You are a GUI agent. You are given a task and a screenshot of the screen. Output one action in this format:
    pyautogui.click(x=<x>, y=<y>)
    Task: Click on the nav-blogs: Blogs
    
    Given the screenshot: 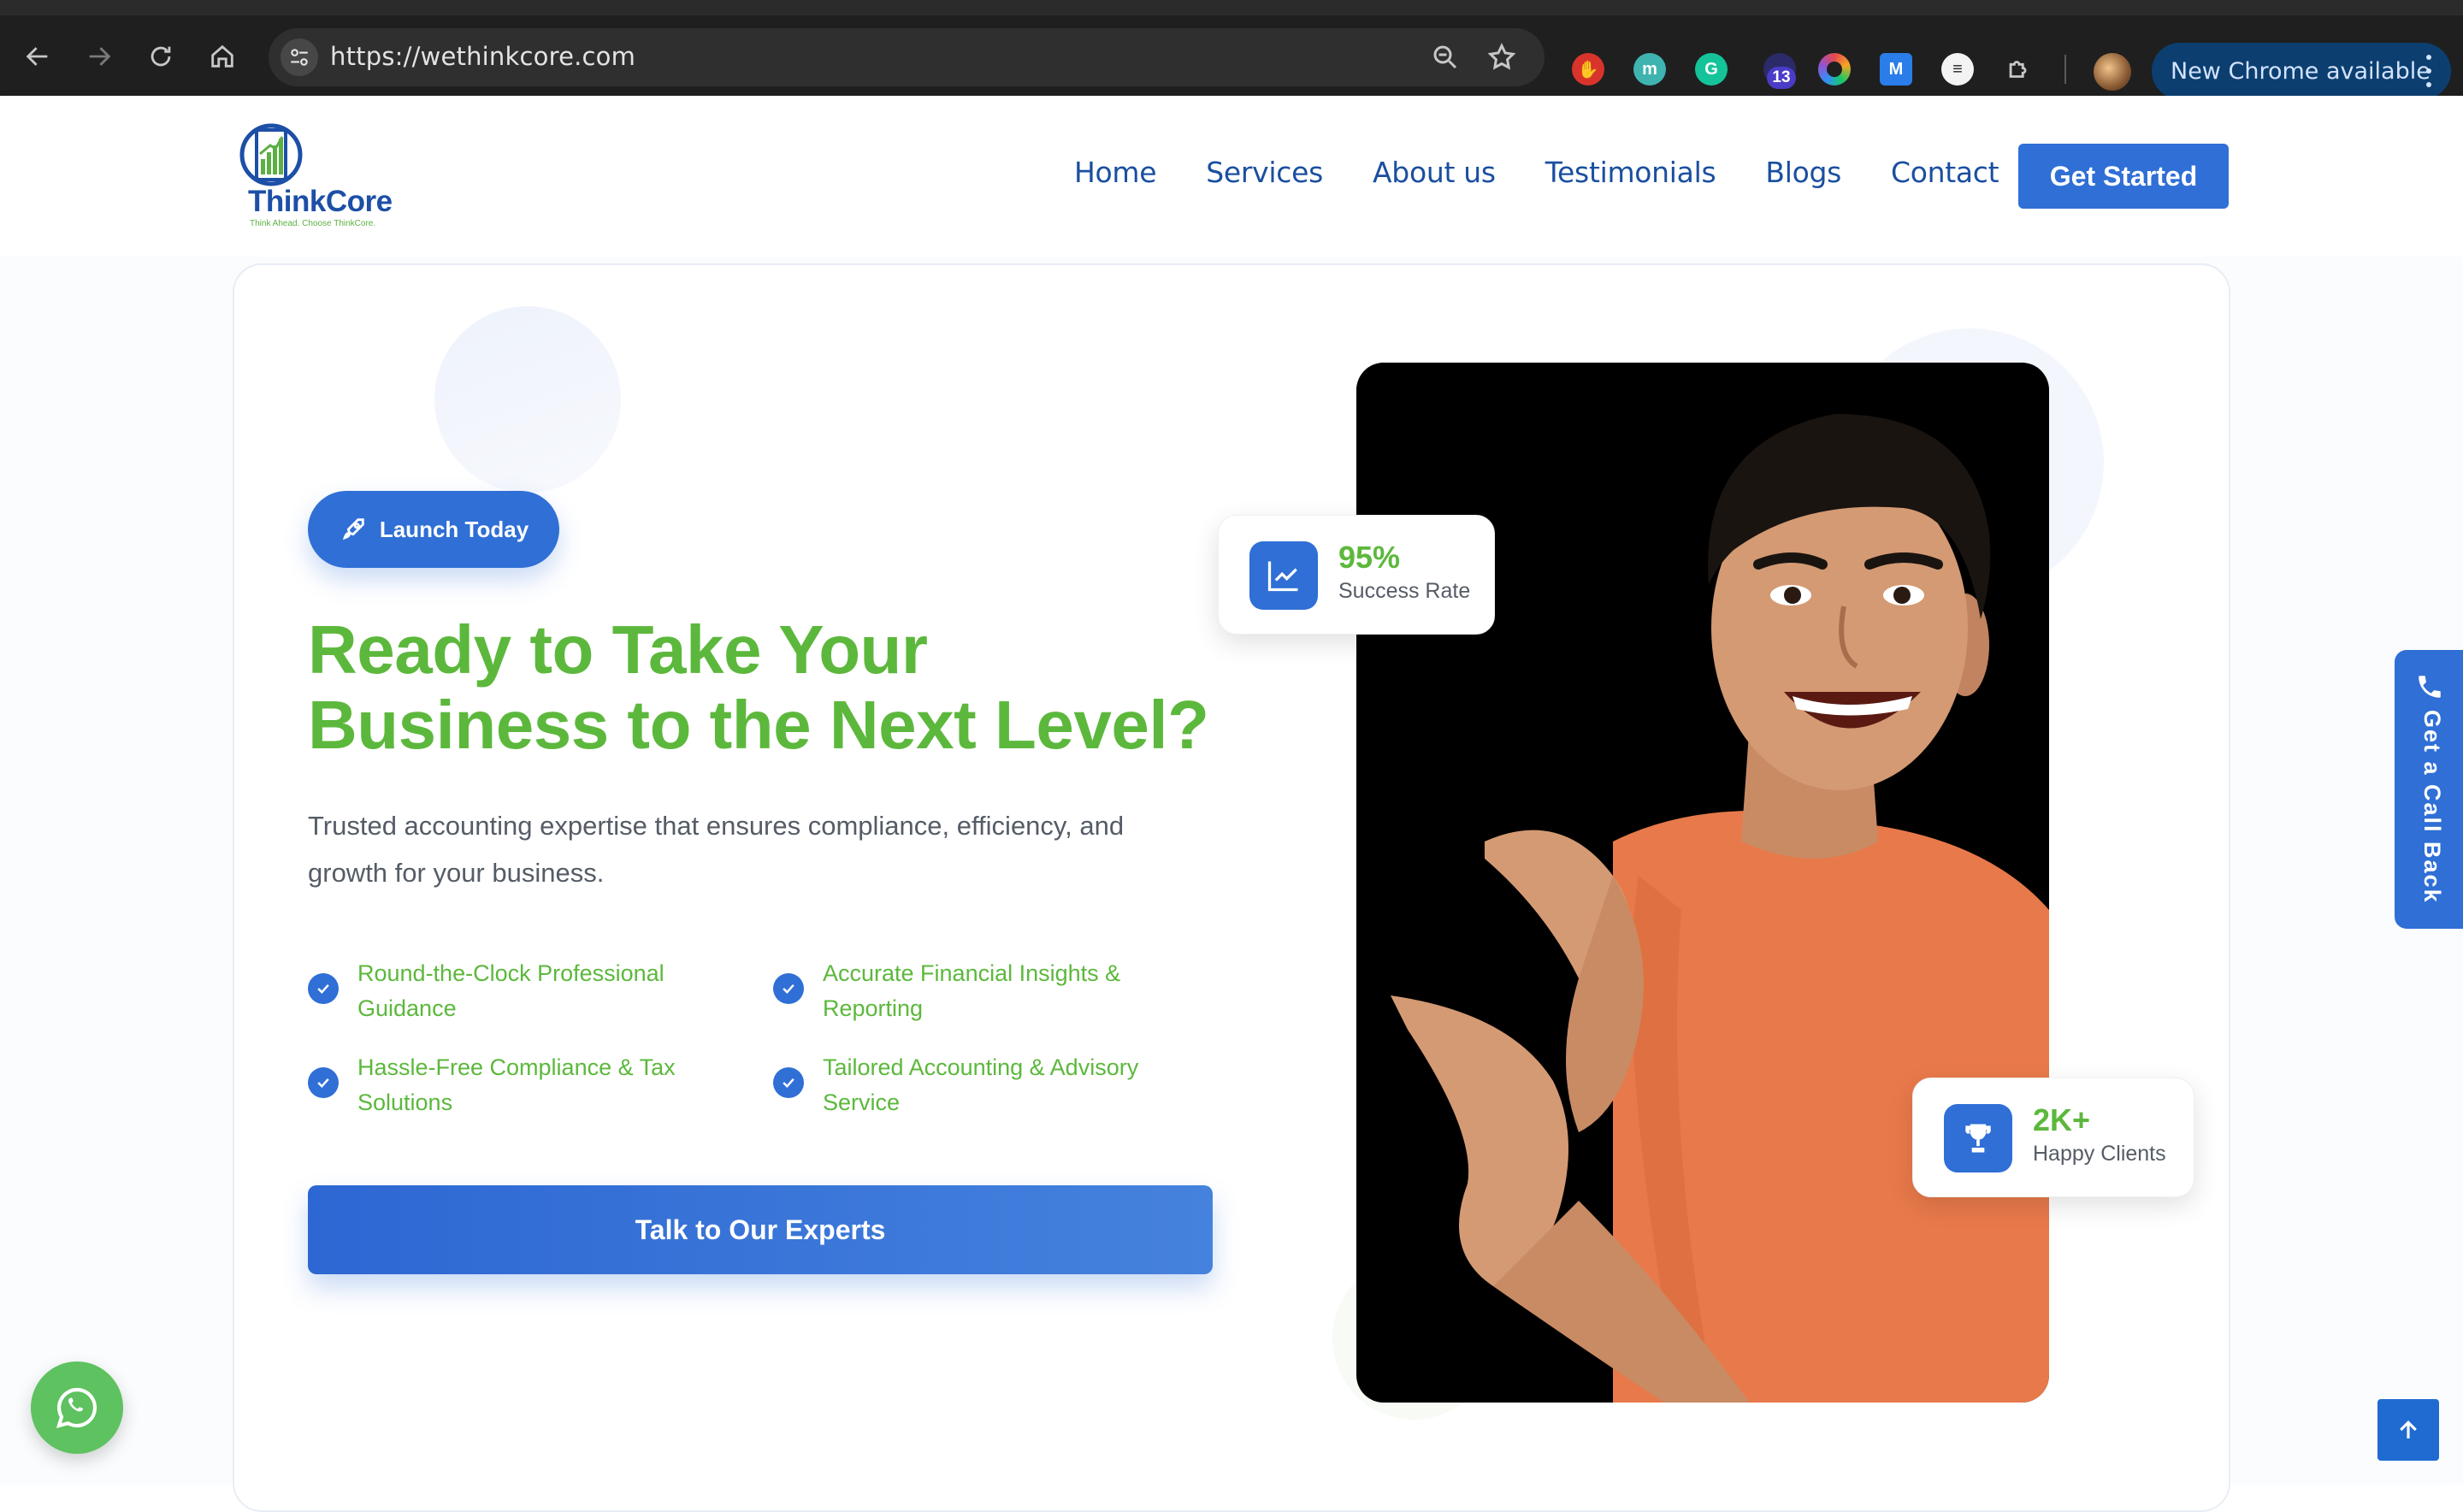 What is the action you would take?
    pyautogui.click(x=1803, y=172)
    